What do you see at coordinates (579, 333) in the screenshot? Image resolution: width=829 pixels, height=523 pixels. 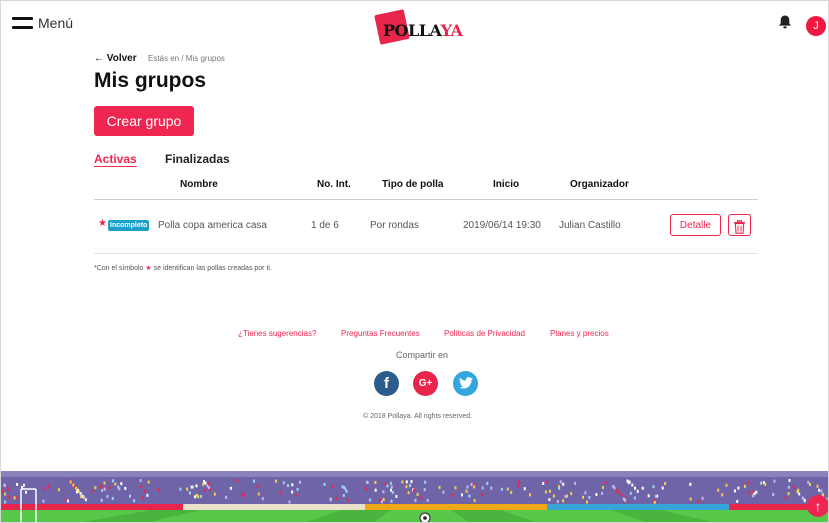 I see `footer-link-planes: Planes y precios` at bounding box center [579, 333].